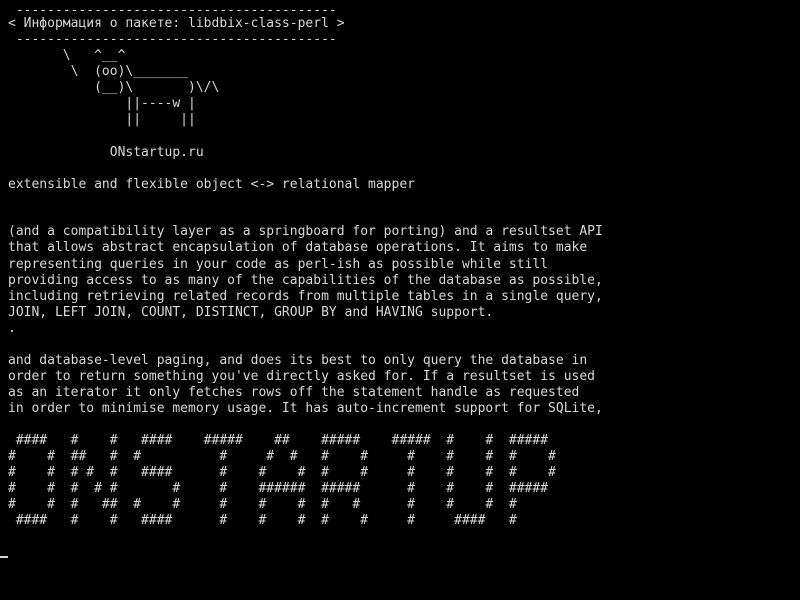 This screenshot has width=800, height=600. What do you see at coordinates (67, 55) in the screenshot?
I see `ascii-cow-line: \ ^__^` at bounding box center [67, 55].